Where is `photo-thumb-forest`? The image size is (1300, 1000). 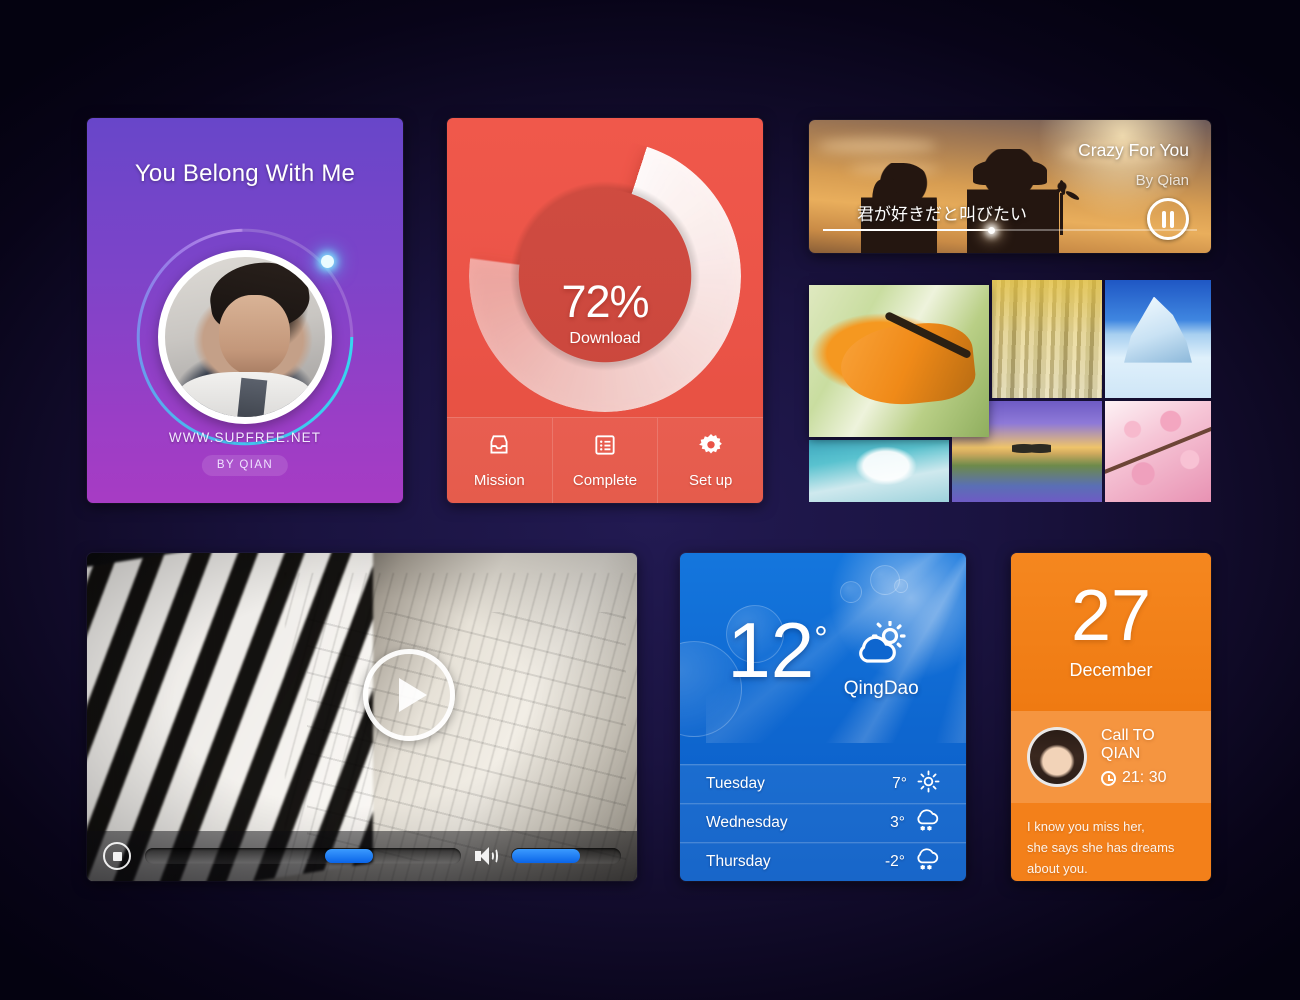
photo-thumb-forest is located at coordinates (1047, 339).